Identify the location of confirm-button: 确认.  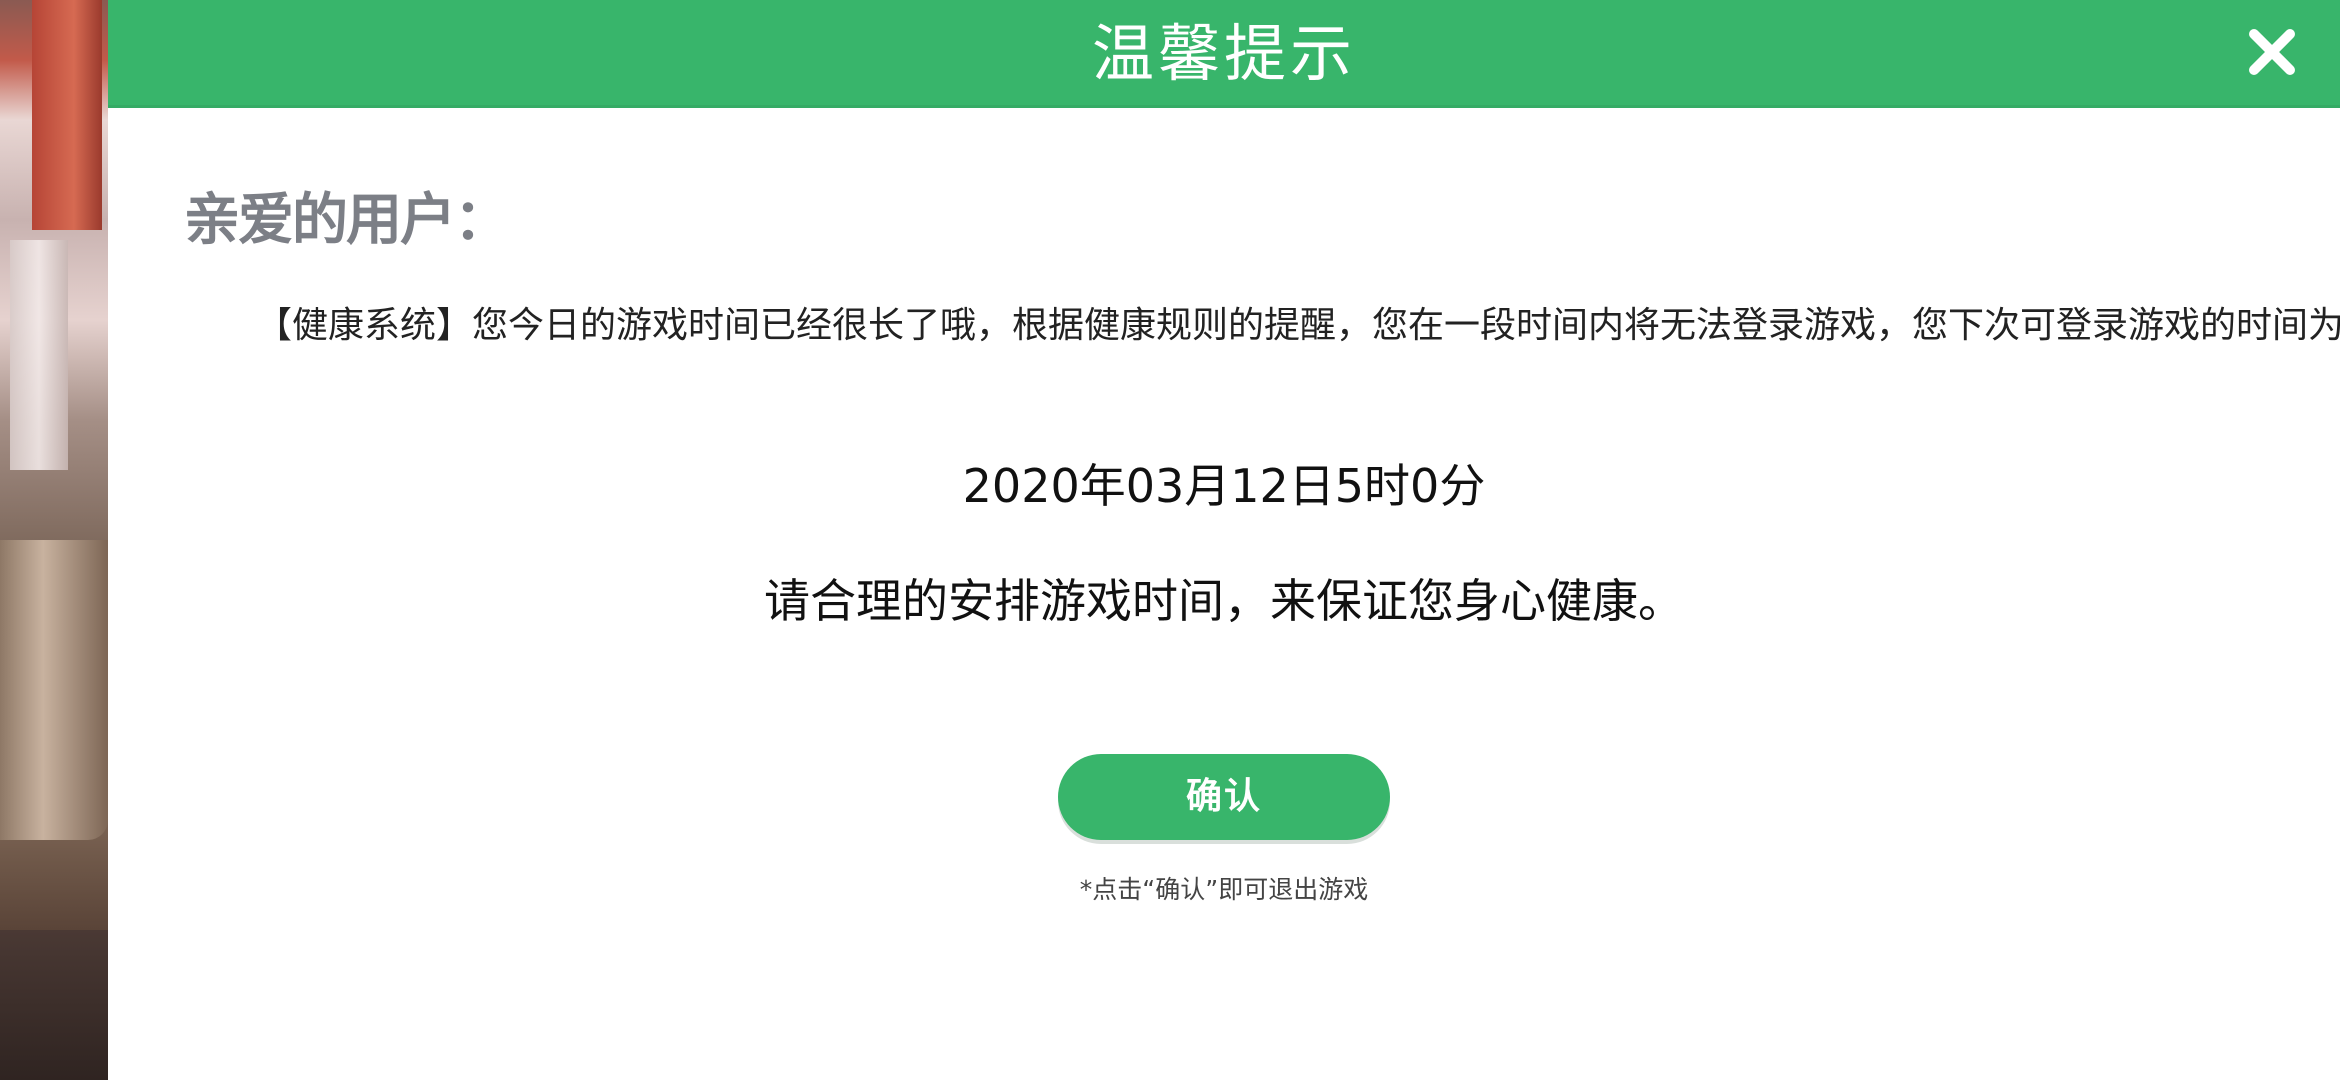
(1224, 797).